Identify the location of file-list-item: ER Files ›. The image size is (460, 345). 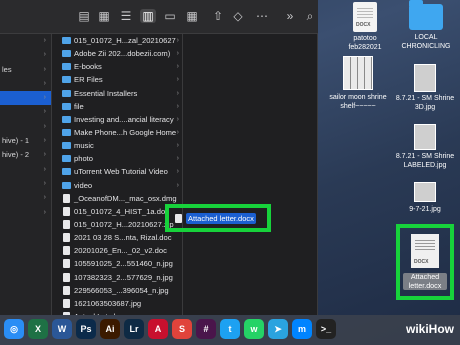
(121, 79).